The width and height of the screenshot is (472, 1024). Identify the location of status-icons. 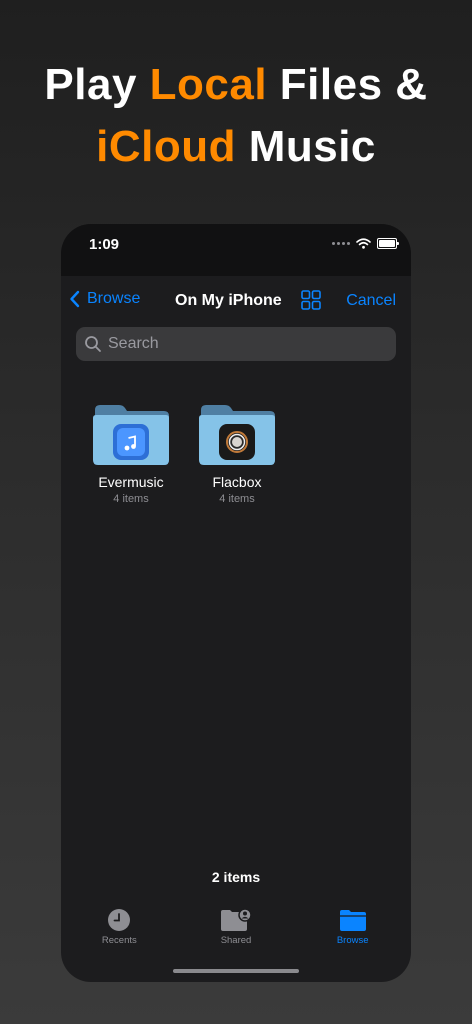
(365, 243).